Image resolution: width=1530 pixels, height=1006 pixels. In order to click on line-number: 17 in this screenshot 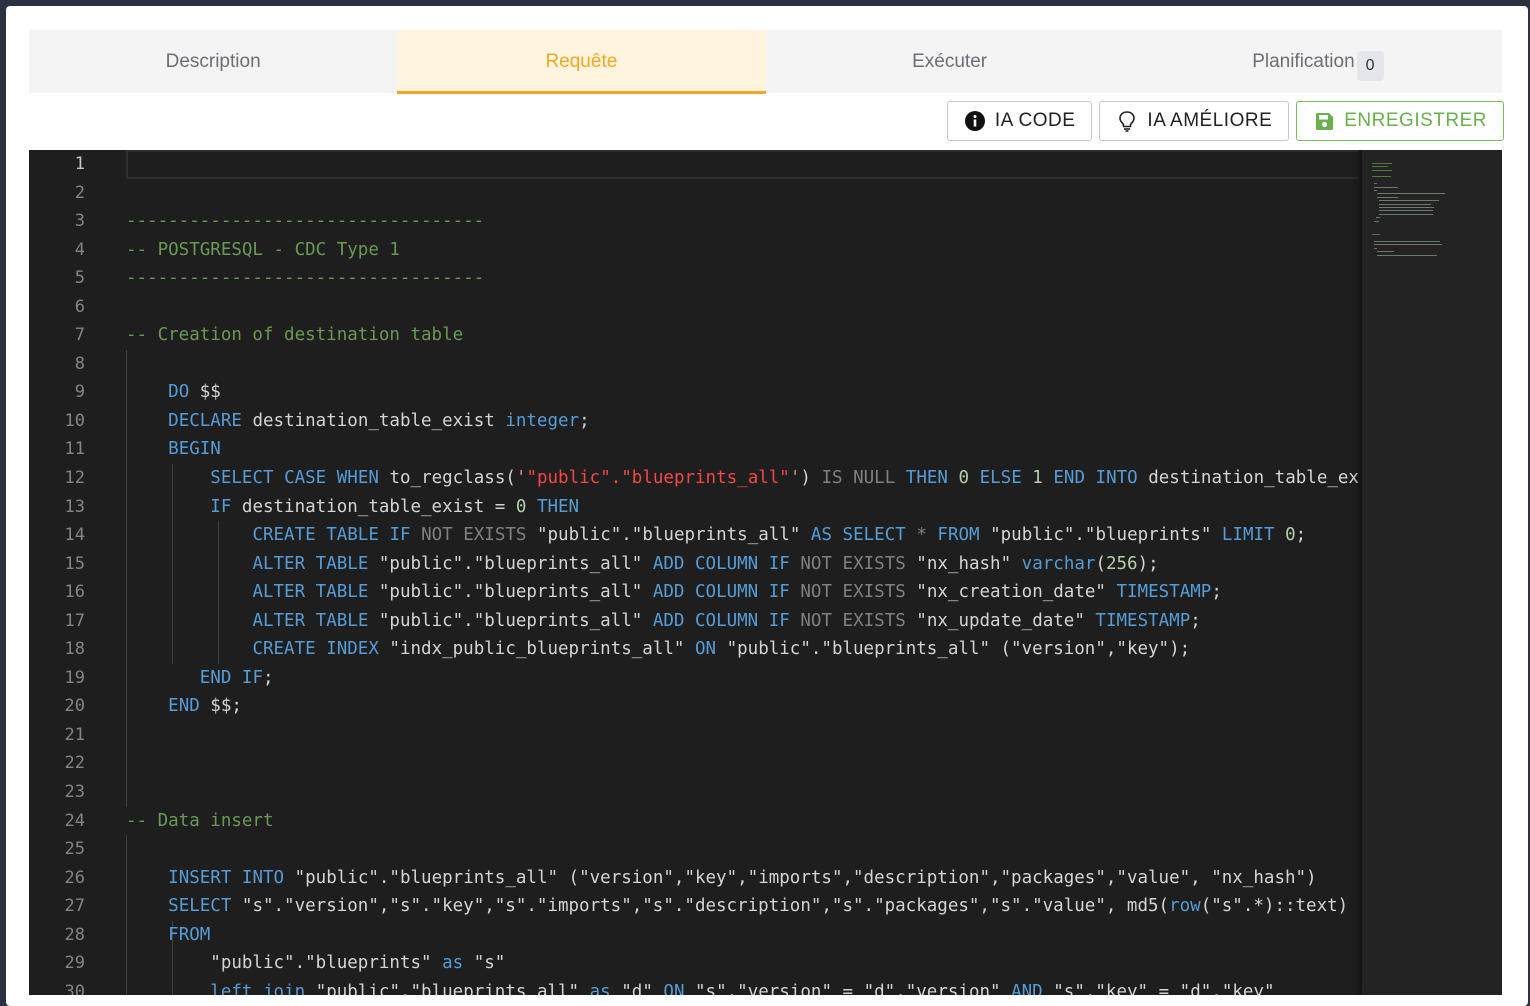, I will do `click(74, 620)`.